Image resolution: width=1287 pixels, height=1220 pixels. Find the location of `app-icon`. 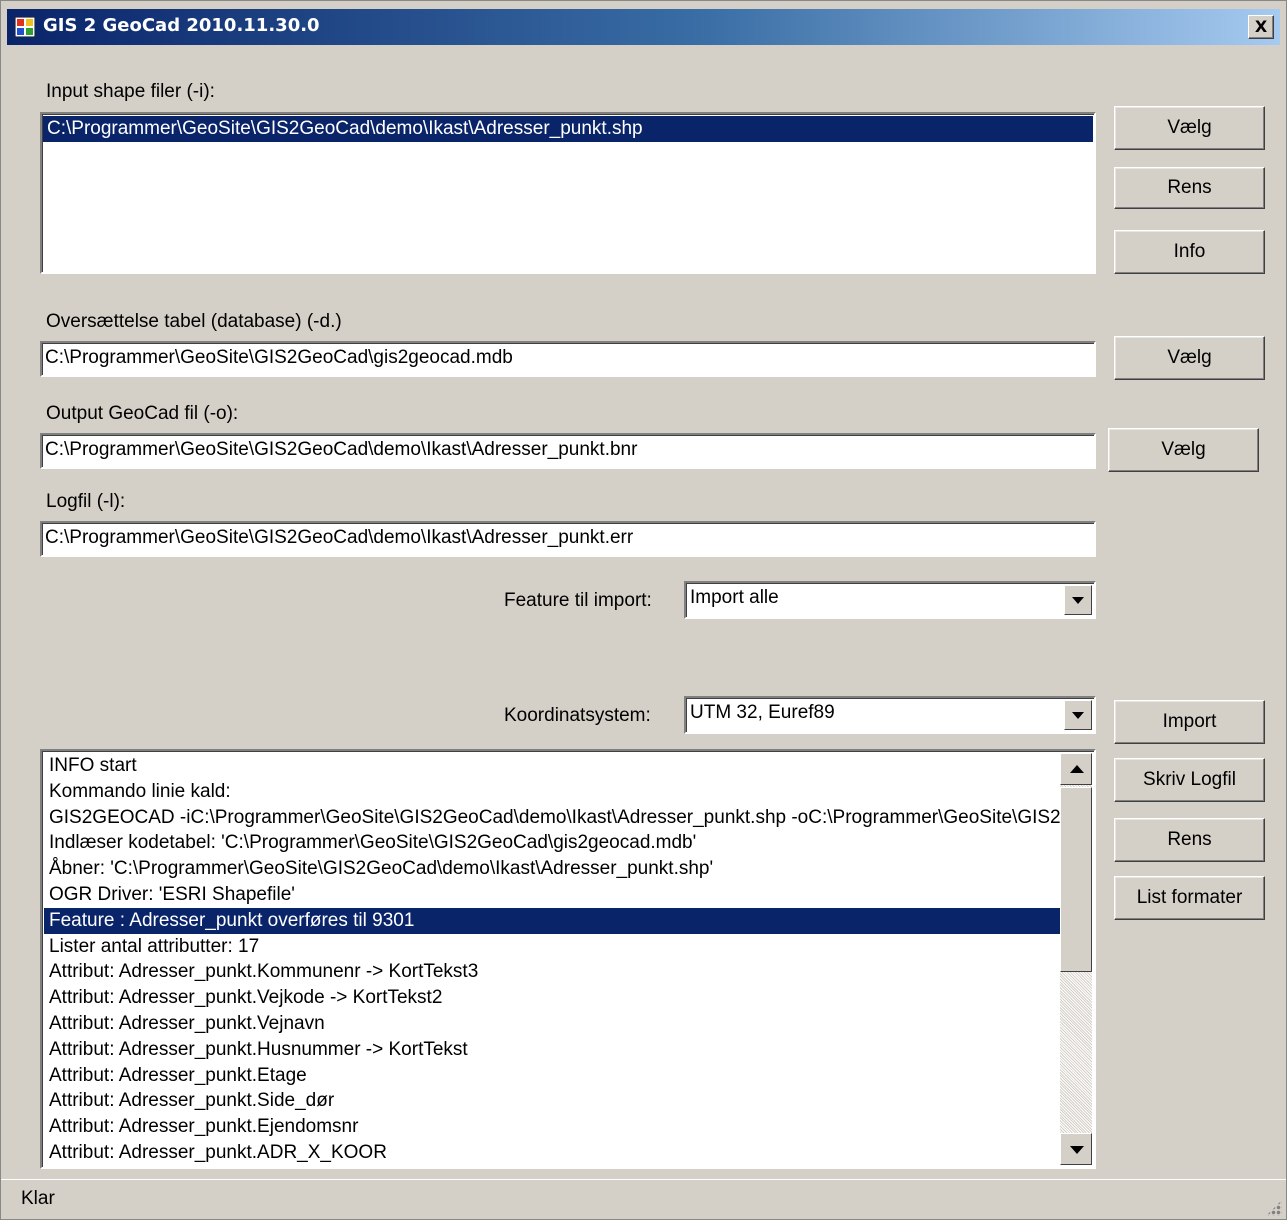

app-icon is located at coordinates (25, 27).